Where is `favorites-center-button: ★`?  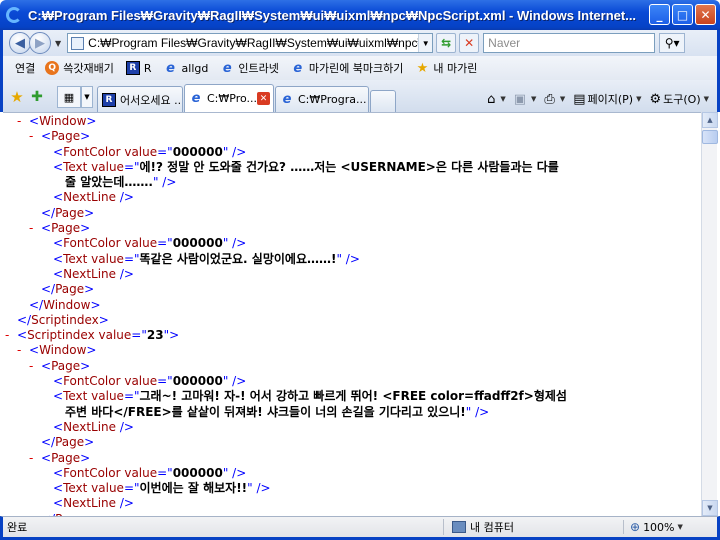
favorites-center-button: ★ is located at coordinates (17, 97).